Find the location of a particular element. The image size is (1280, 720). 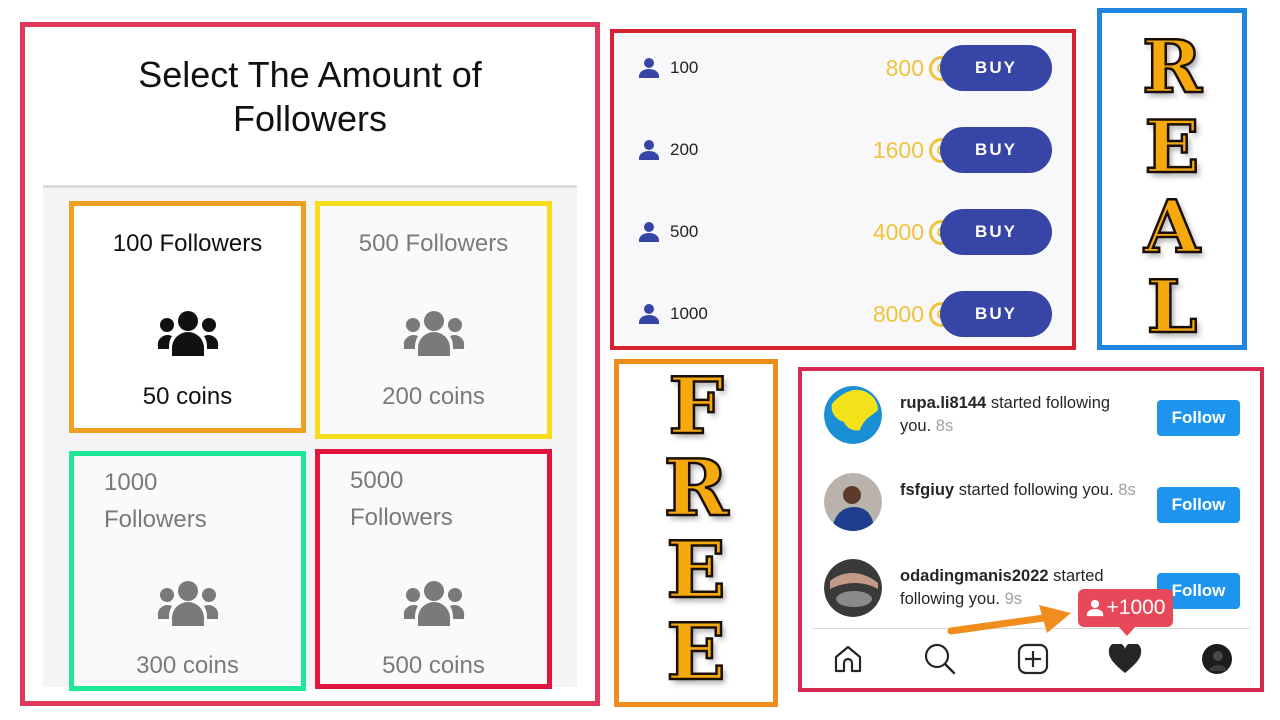

tab-activity is located at coordinates (1125, 659).